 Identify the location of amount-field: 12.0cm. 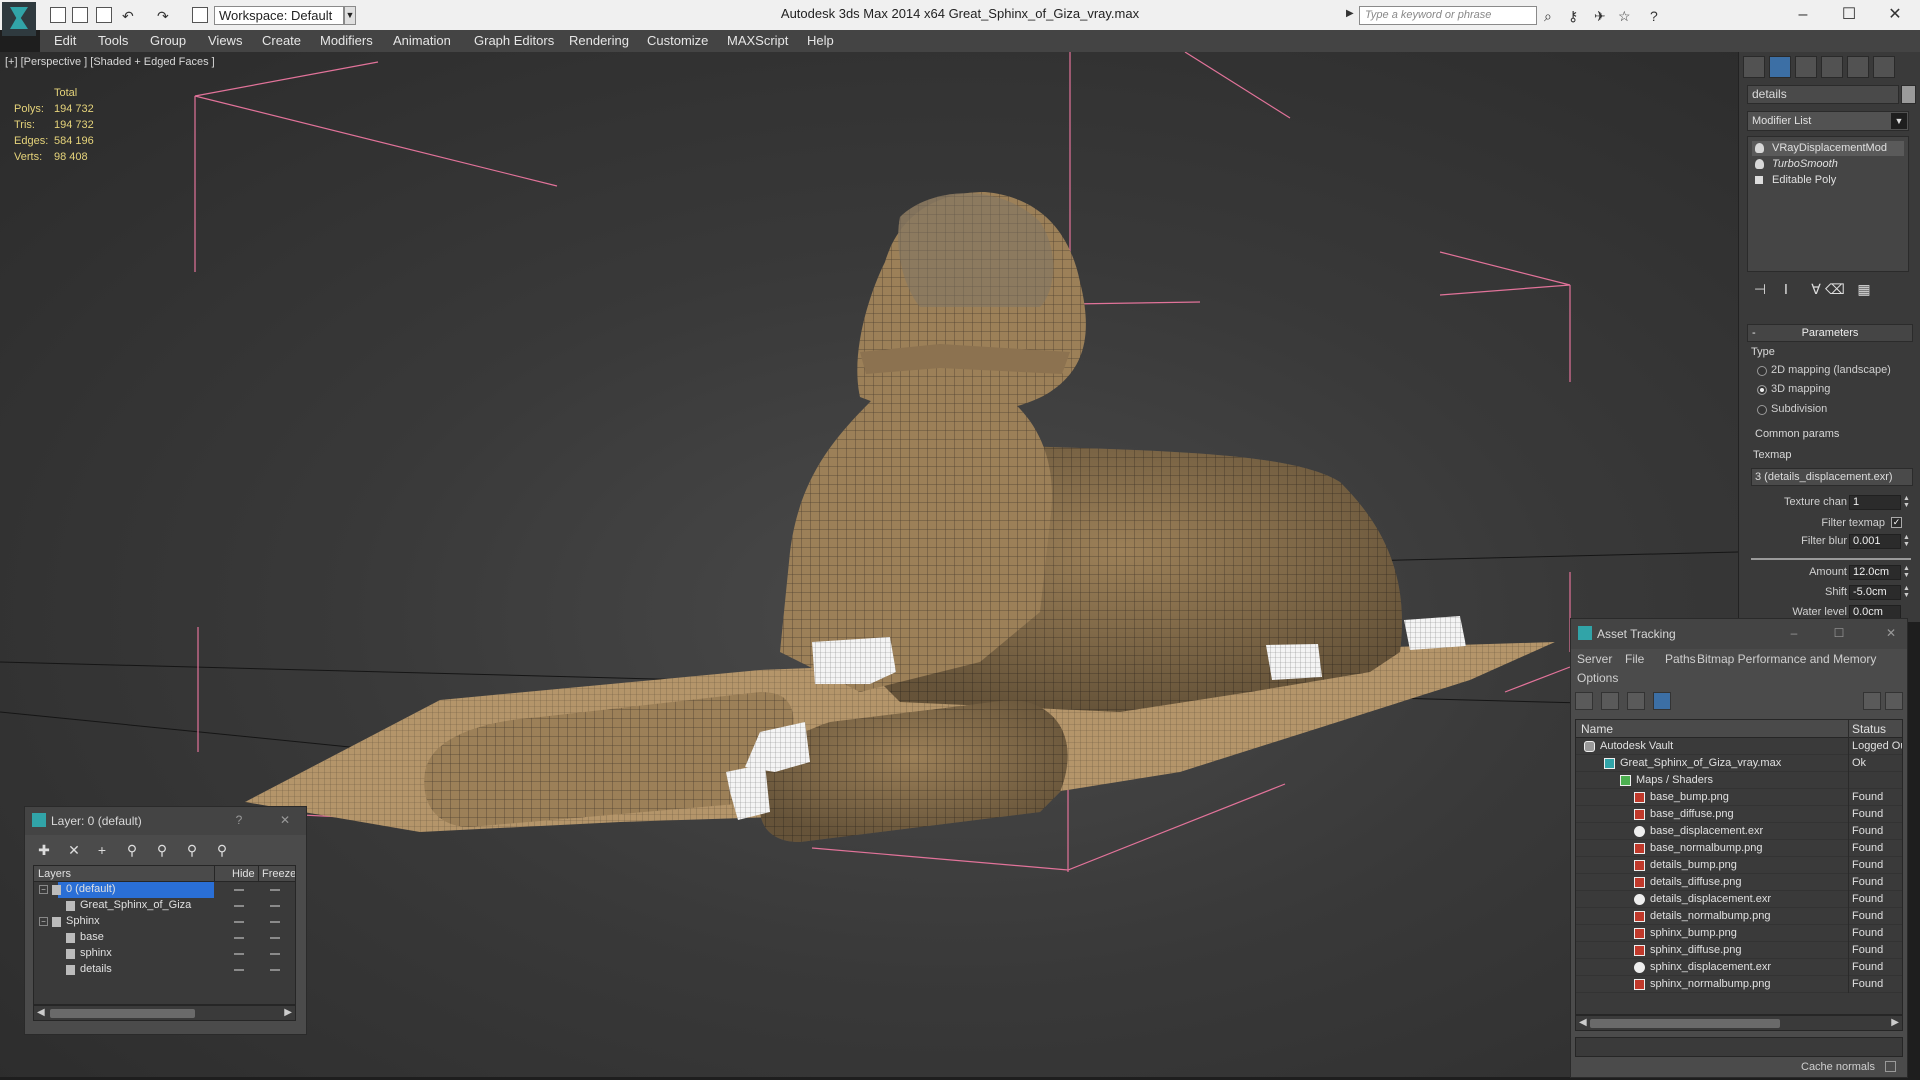
(1875, 572).